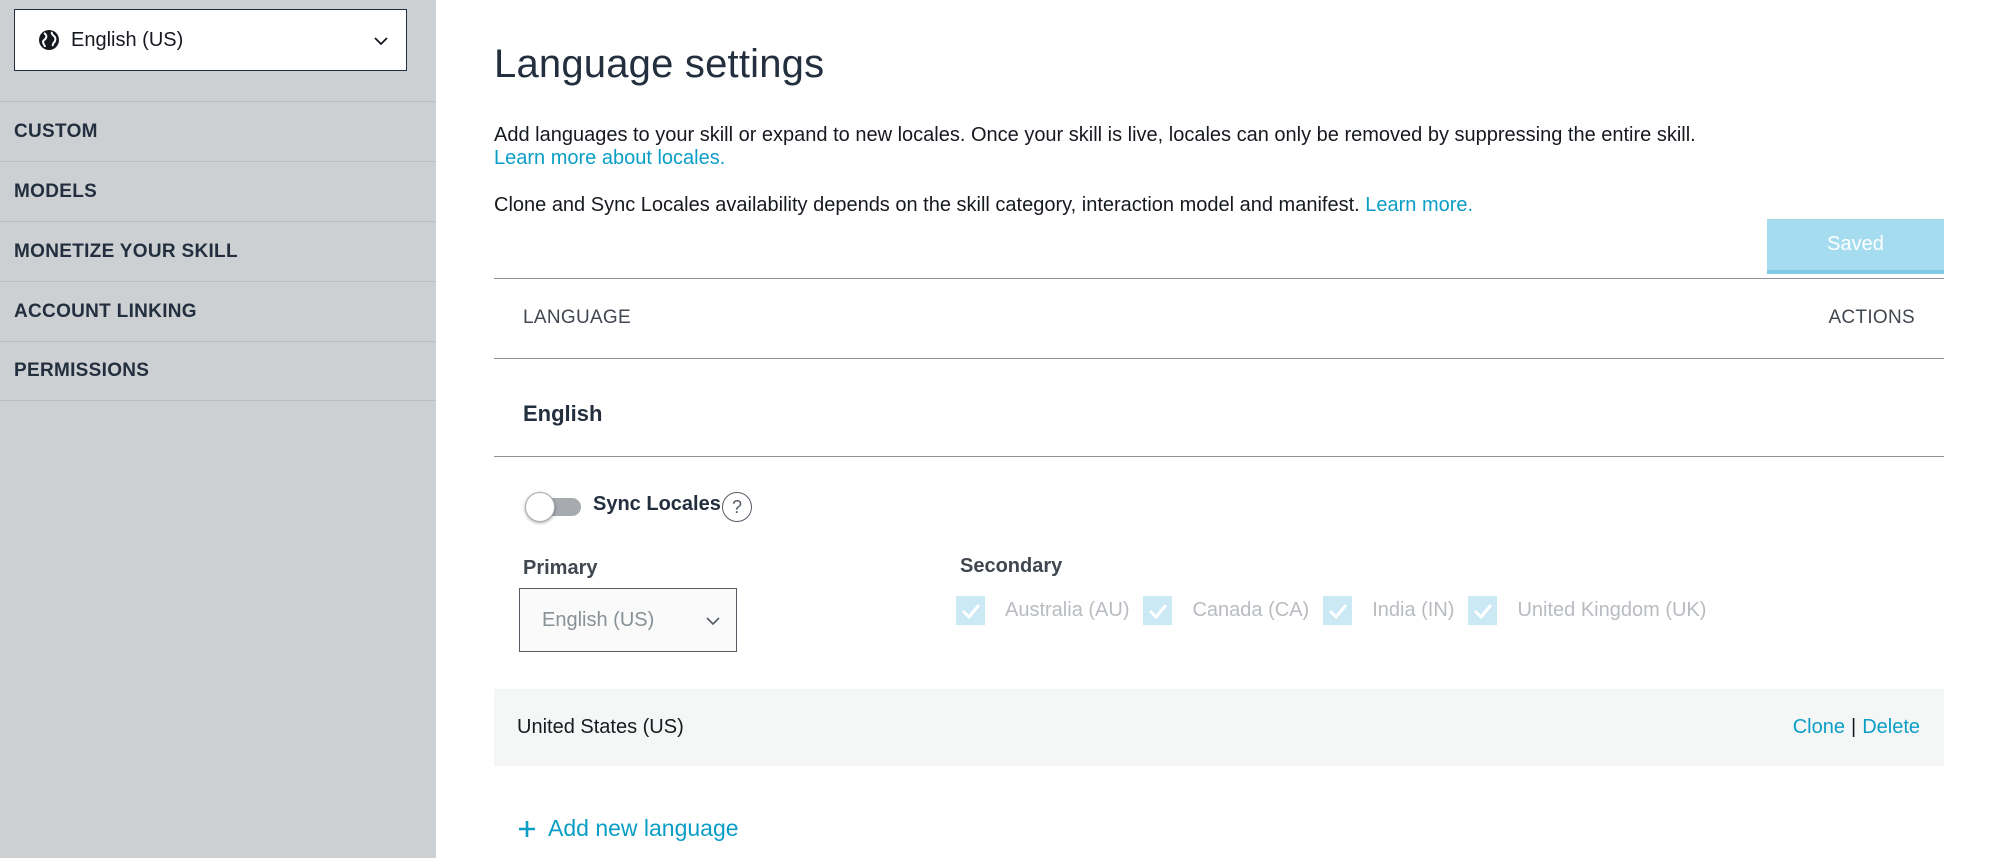  I want to click on add-new-language-label: Add new language, so click(643, 828).